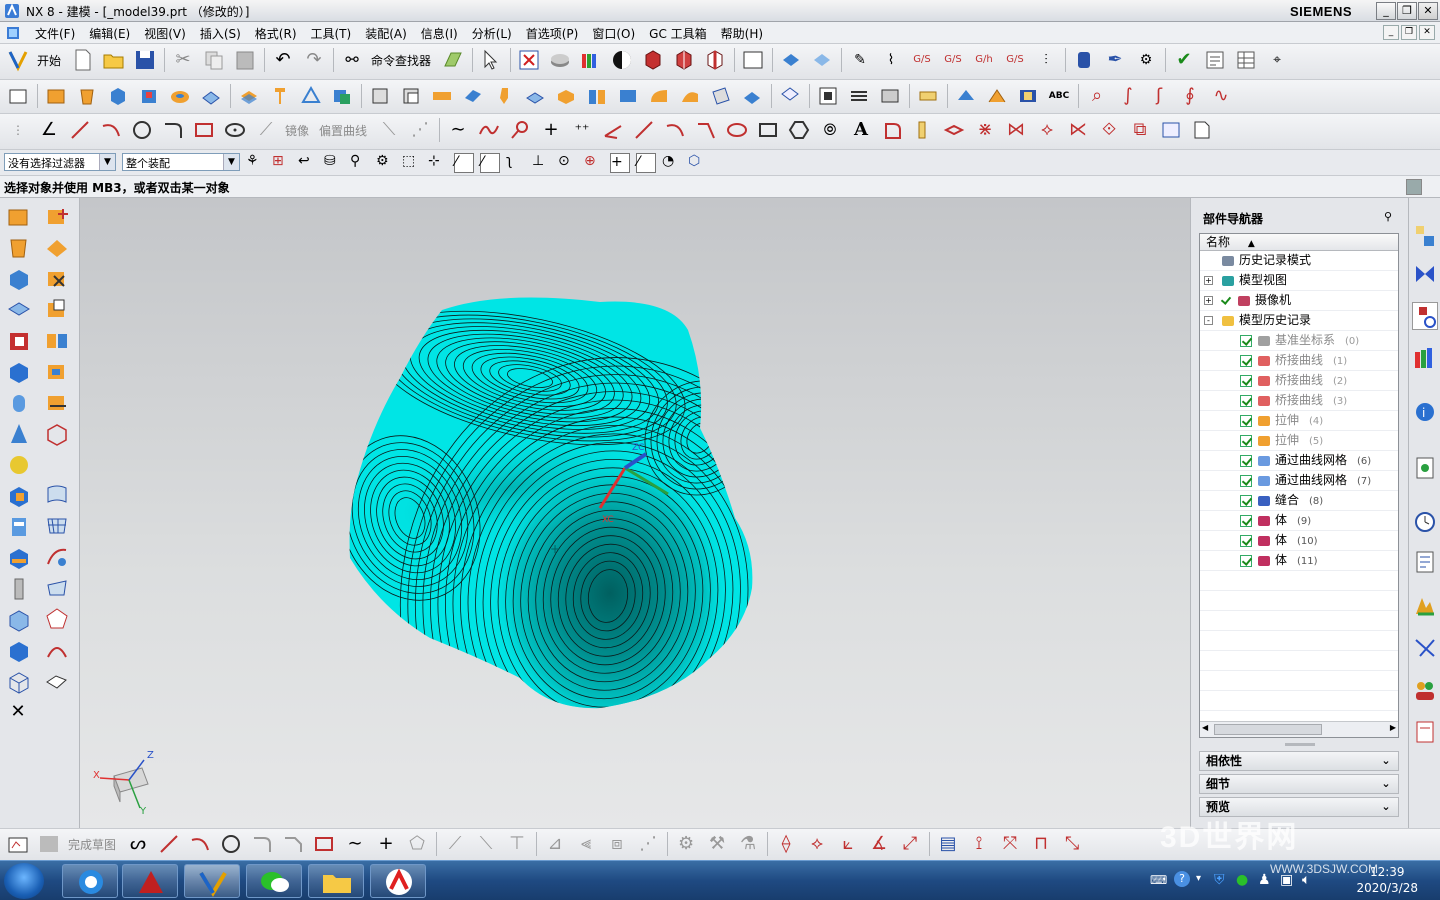  What do you see at coordinates (768, 130) in the screenshot?
I see `rectangle-black-icon` at bounding box center [768, 130].